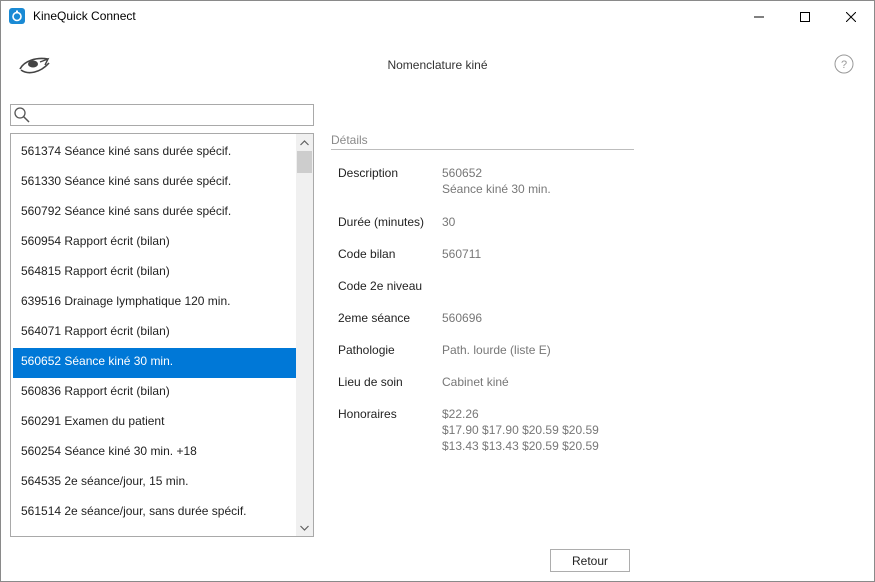 This screenshot has width=875, height=582. I want to click on care-location-value: Cabinet kiné, so click(475, 382).